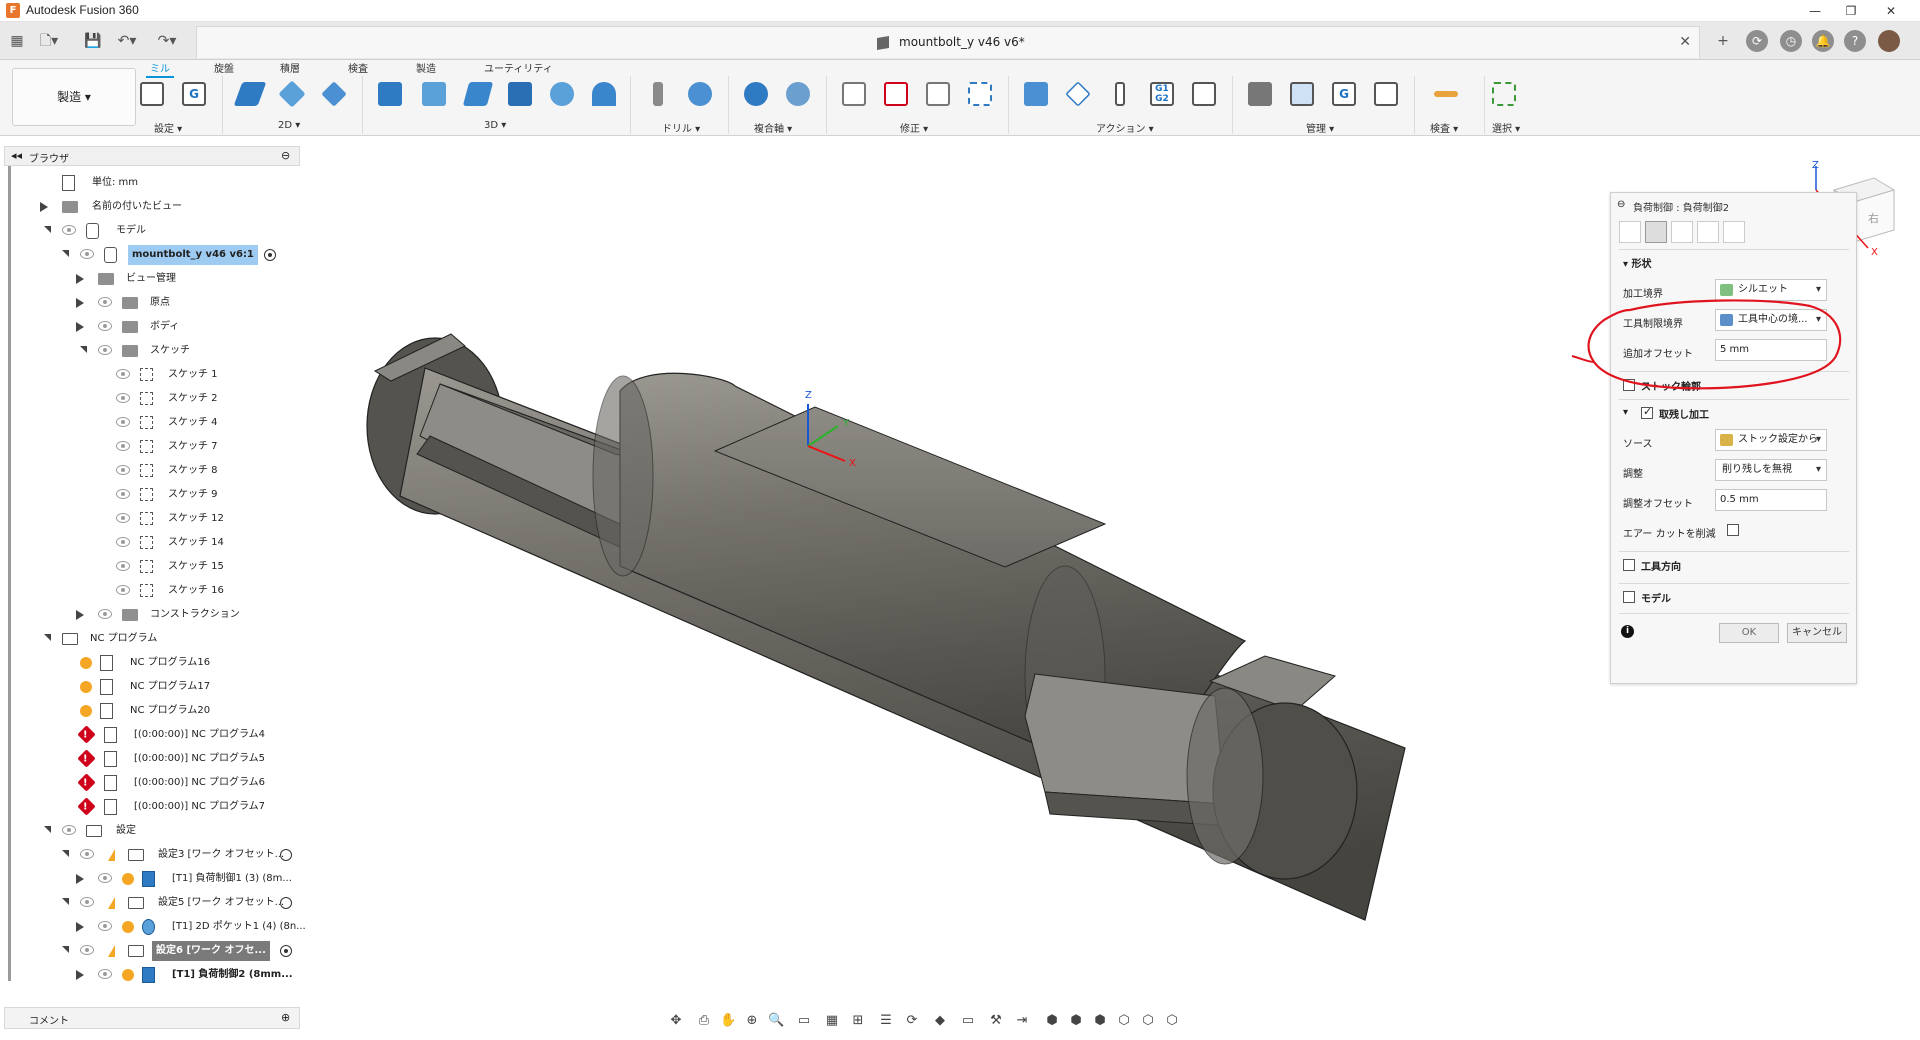  I want to click on undo-button: ↶▾, so click(127, 41).